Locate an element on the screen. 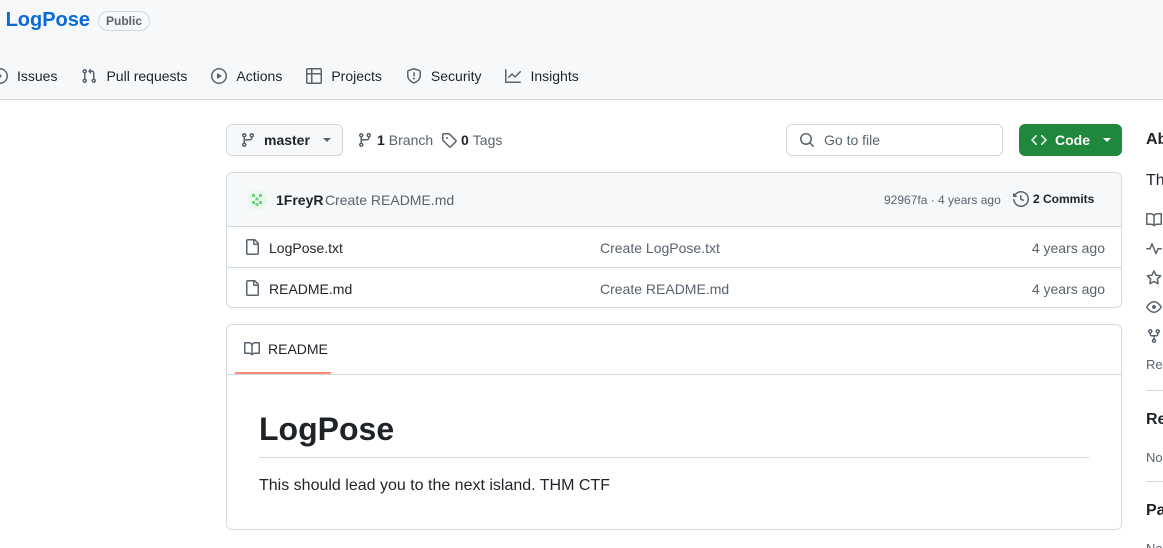 Image resolution: width=1163 pixels, height=548 pixels. tab-label: Issues is located at coordinates (37, 76).